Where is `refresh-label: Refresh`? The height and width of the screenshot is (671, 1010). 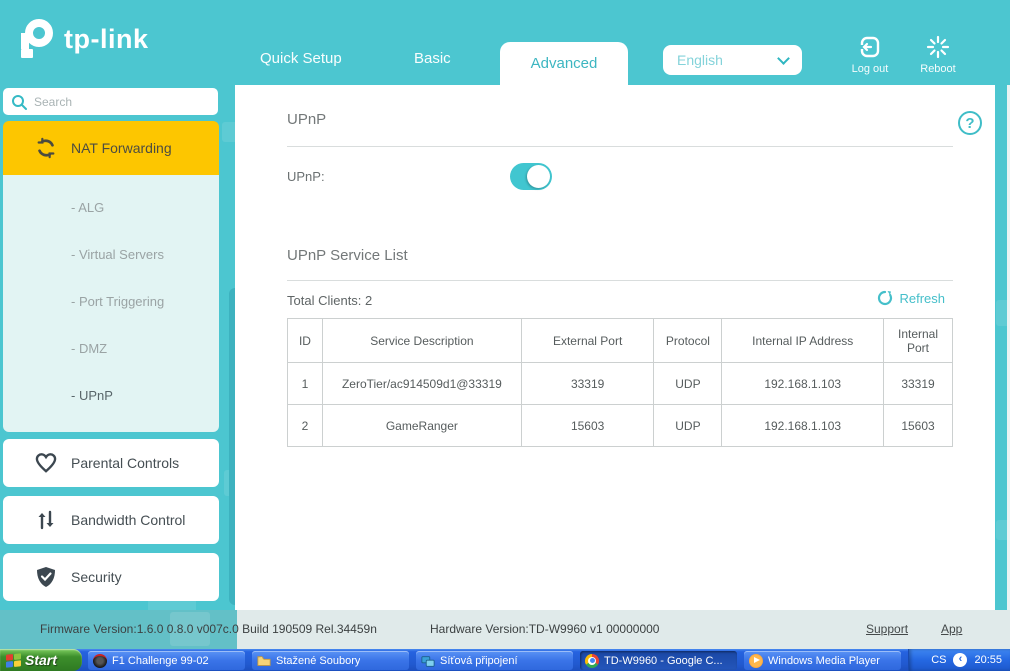
refresh-label: Refresh is located at coordinates (922, 298).